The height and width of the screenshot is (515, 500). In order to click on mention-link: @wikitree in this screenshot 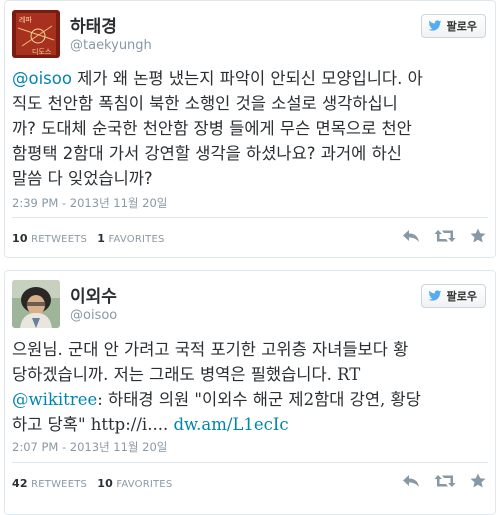, I will do `click(54, 399)`.